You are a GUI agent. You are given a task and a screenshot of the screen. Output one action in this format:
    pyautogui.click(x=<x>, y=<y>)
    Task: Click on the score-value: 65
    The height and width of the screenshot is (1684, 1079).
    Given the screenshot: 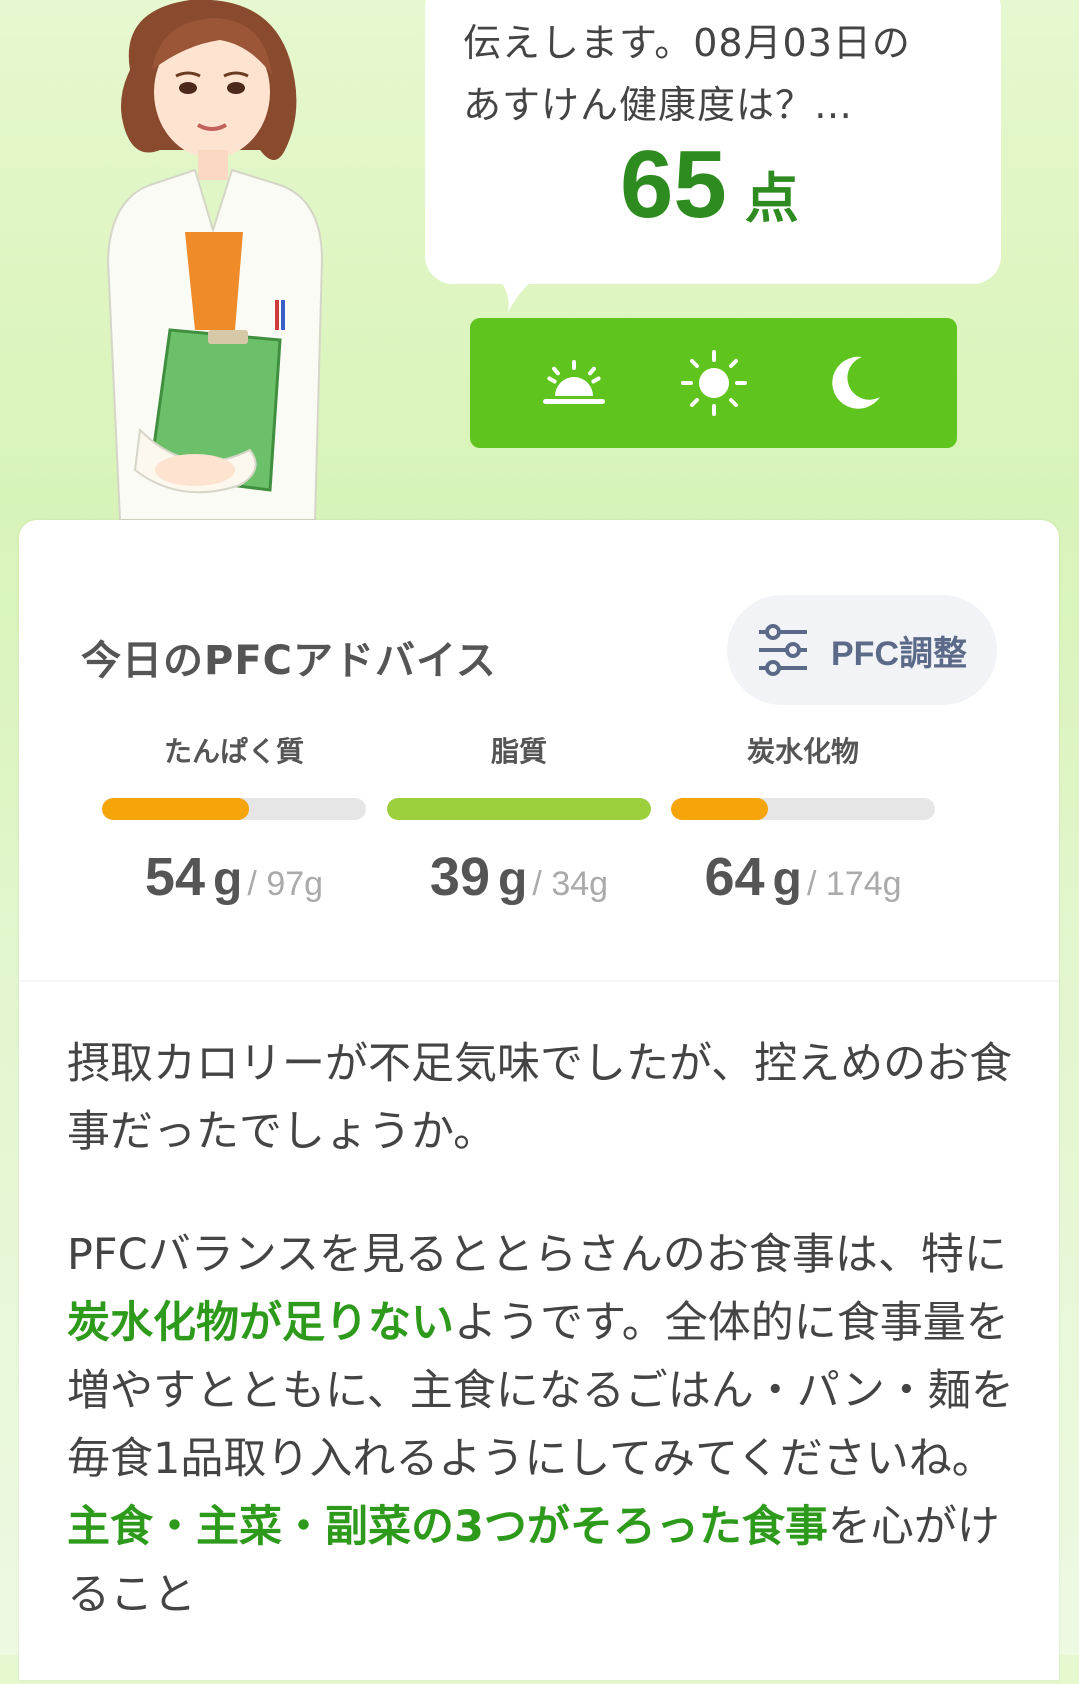 What is the action you would take?
    pyautogui.click(x=673, y=184)
    